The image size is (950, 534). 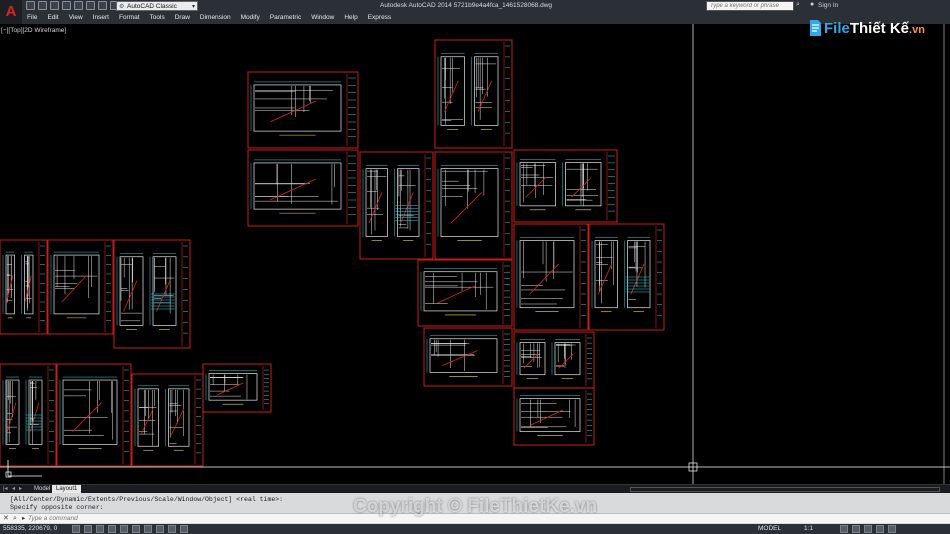 I want to click on prompt-icon: ▸, so click(x=24, y=518).